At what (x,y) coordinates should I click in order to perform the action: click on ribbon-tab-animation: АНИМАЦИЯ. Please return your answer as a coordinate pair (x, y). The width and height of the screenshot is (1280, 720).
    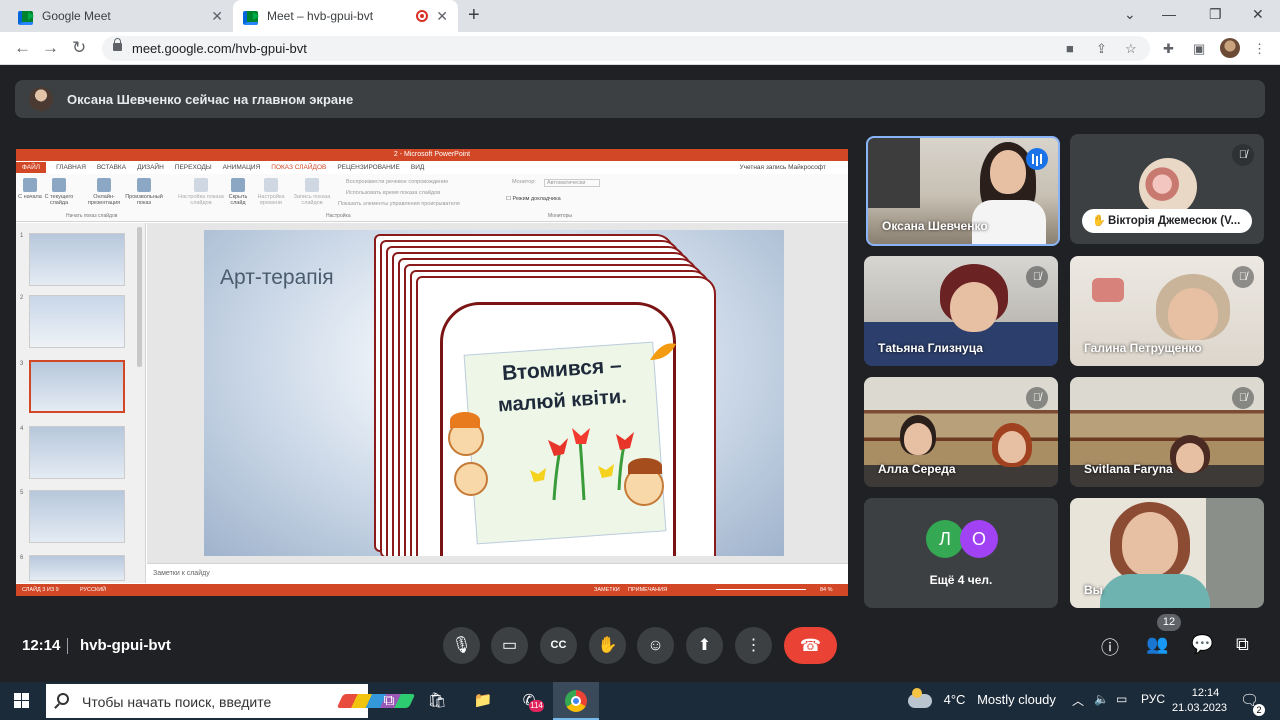
    Looking at the image, I should click on (242, 167).